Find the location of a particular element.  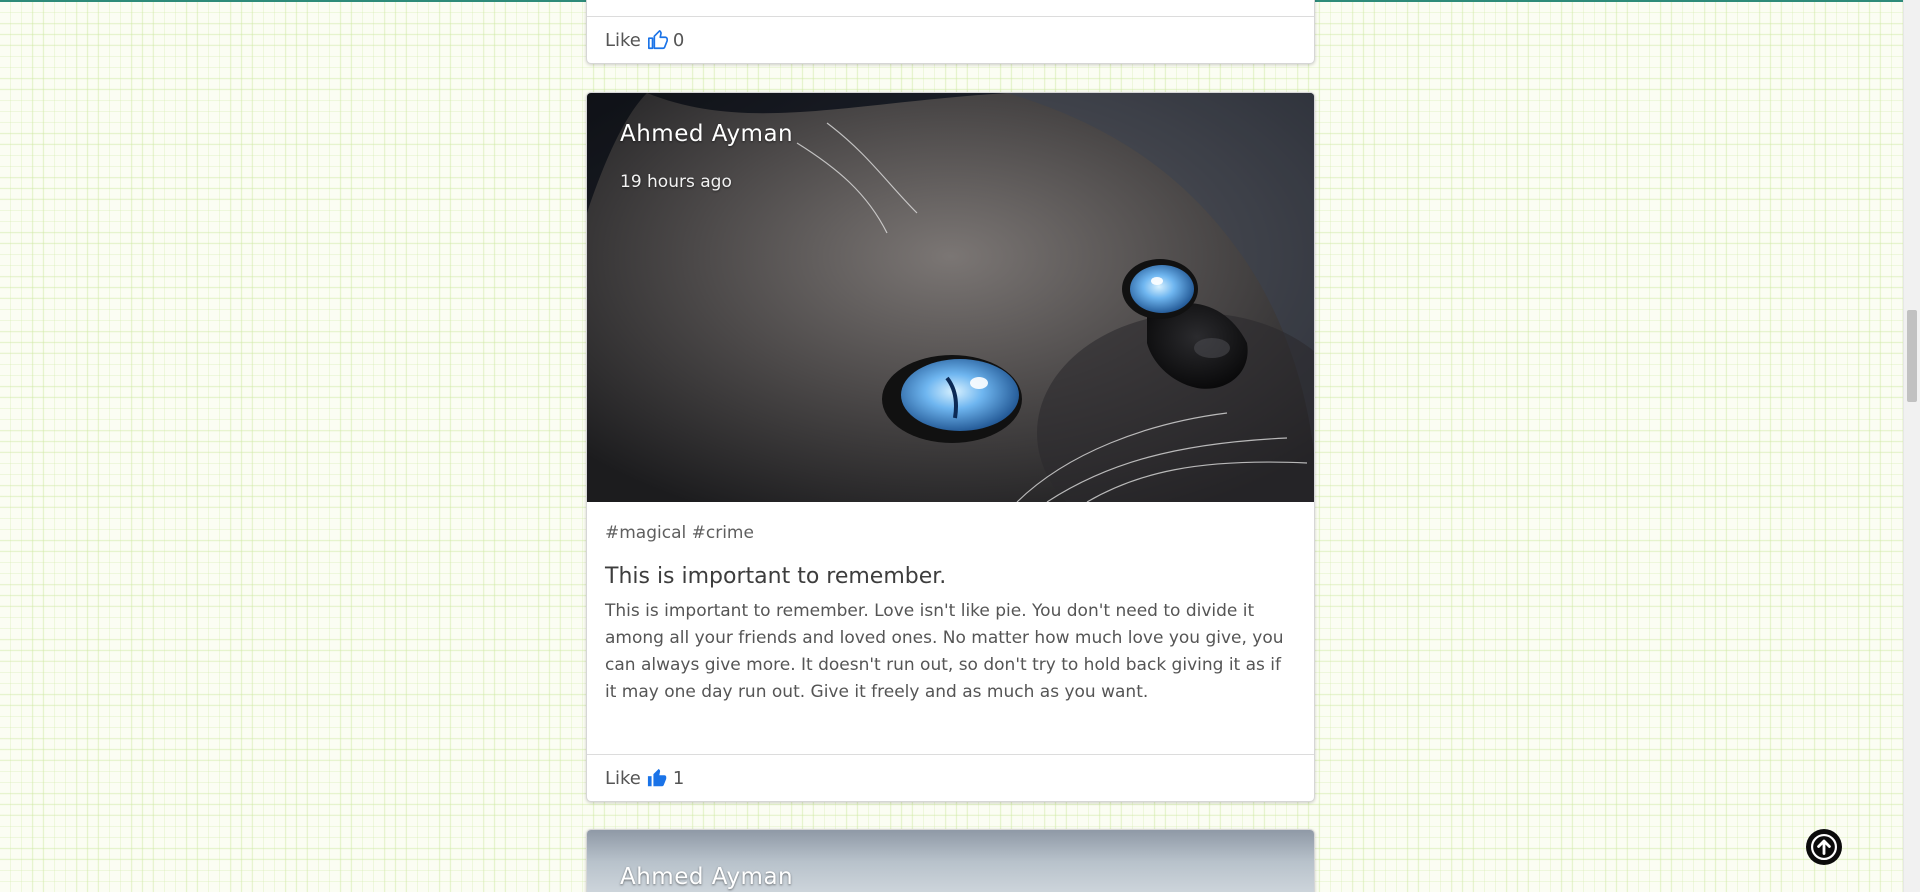

post-title: This is important to remember. is located at coordinates (776, 576).